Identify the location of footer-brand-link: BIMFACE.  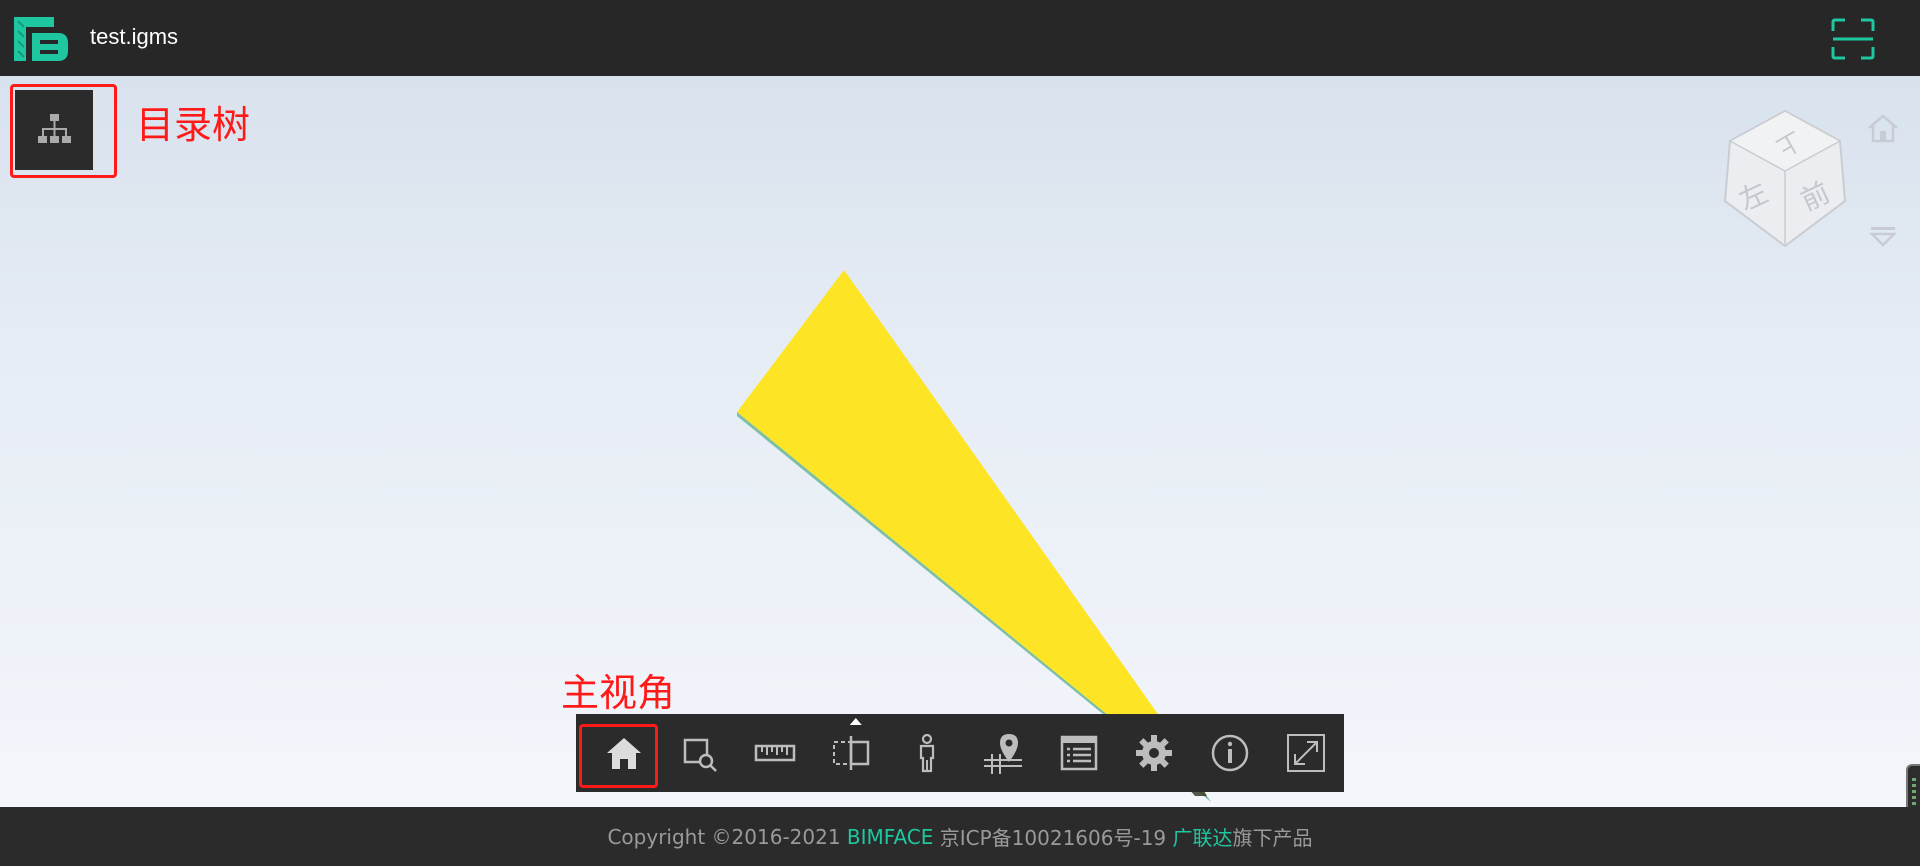
(890, 837).